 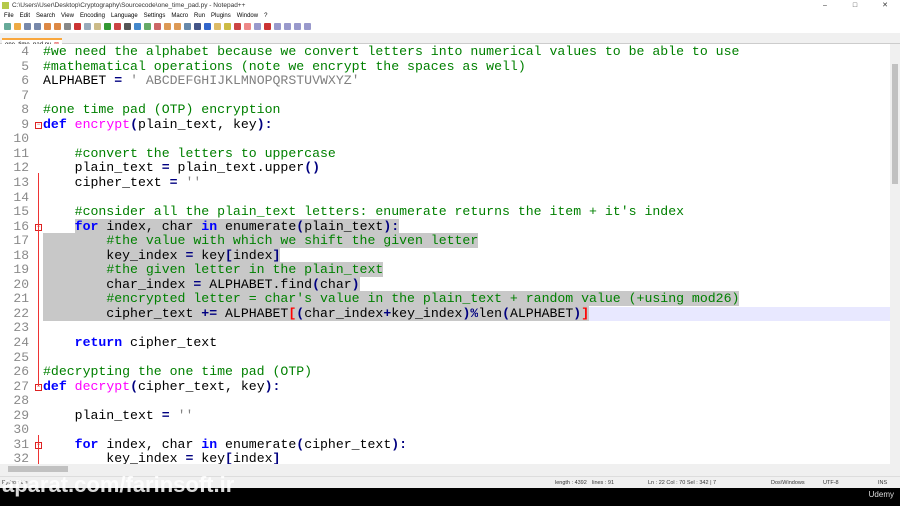 What do you see at coordinates (5, 5) in the screenshot?
I see `notepad-icon` at bounding box center [5, 5].